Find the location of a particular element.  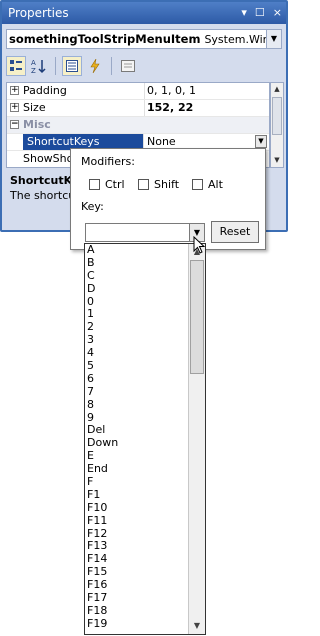

mouse-pointer-icon is located at coordinates (199, 245).